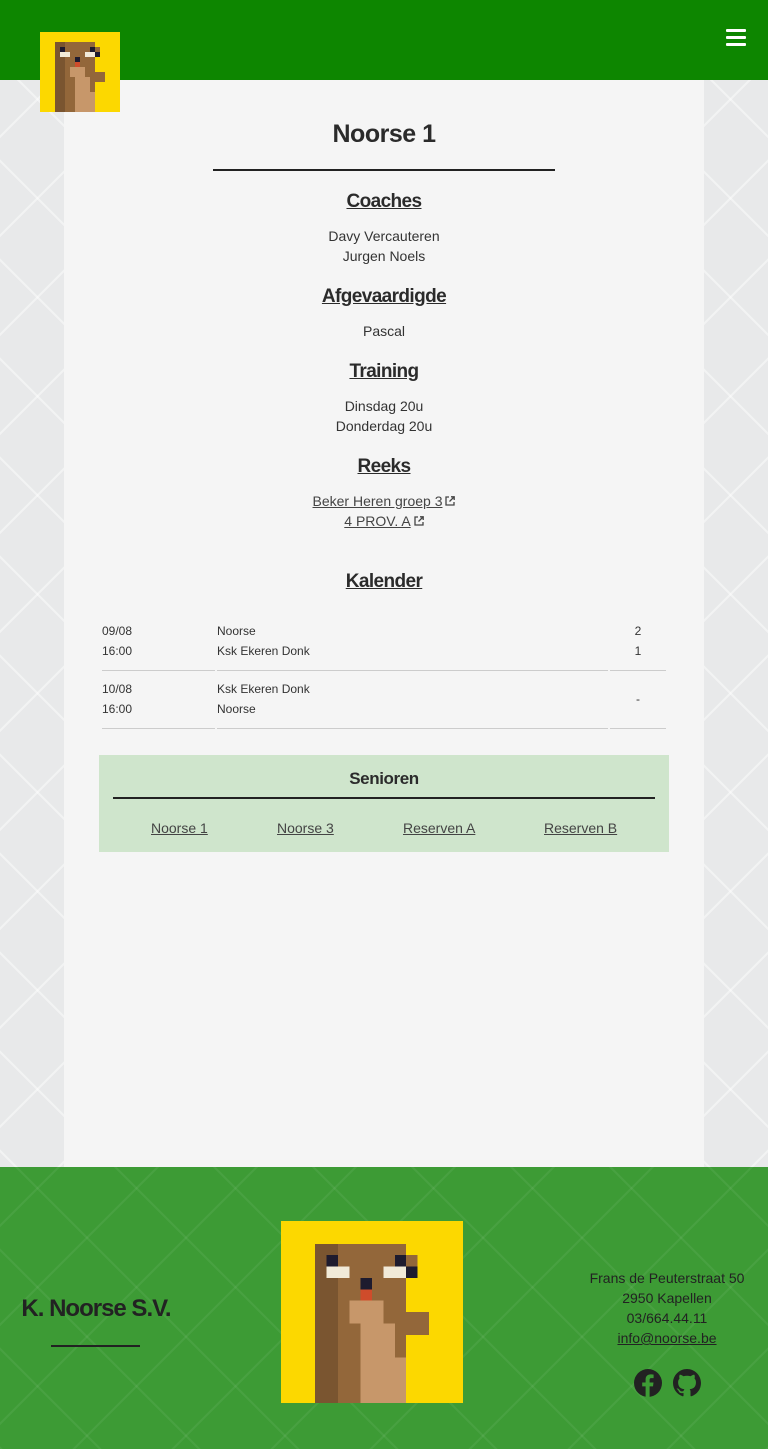 The width and height of the screenshot is (768, 1449). I want to click on senioren-divider, so click(384, 798).